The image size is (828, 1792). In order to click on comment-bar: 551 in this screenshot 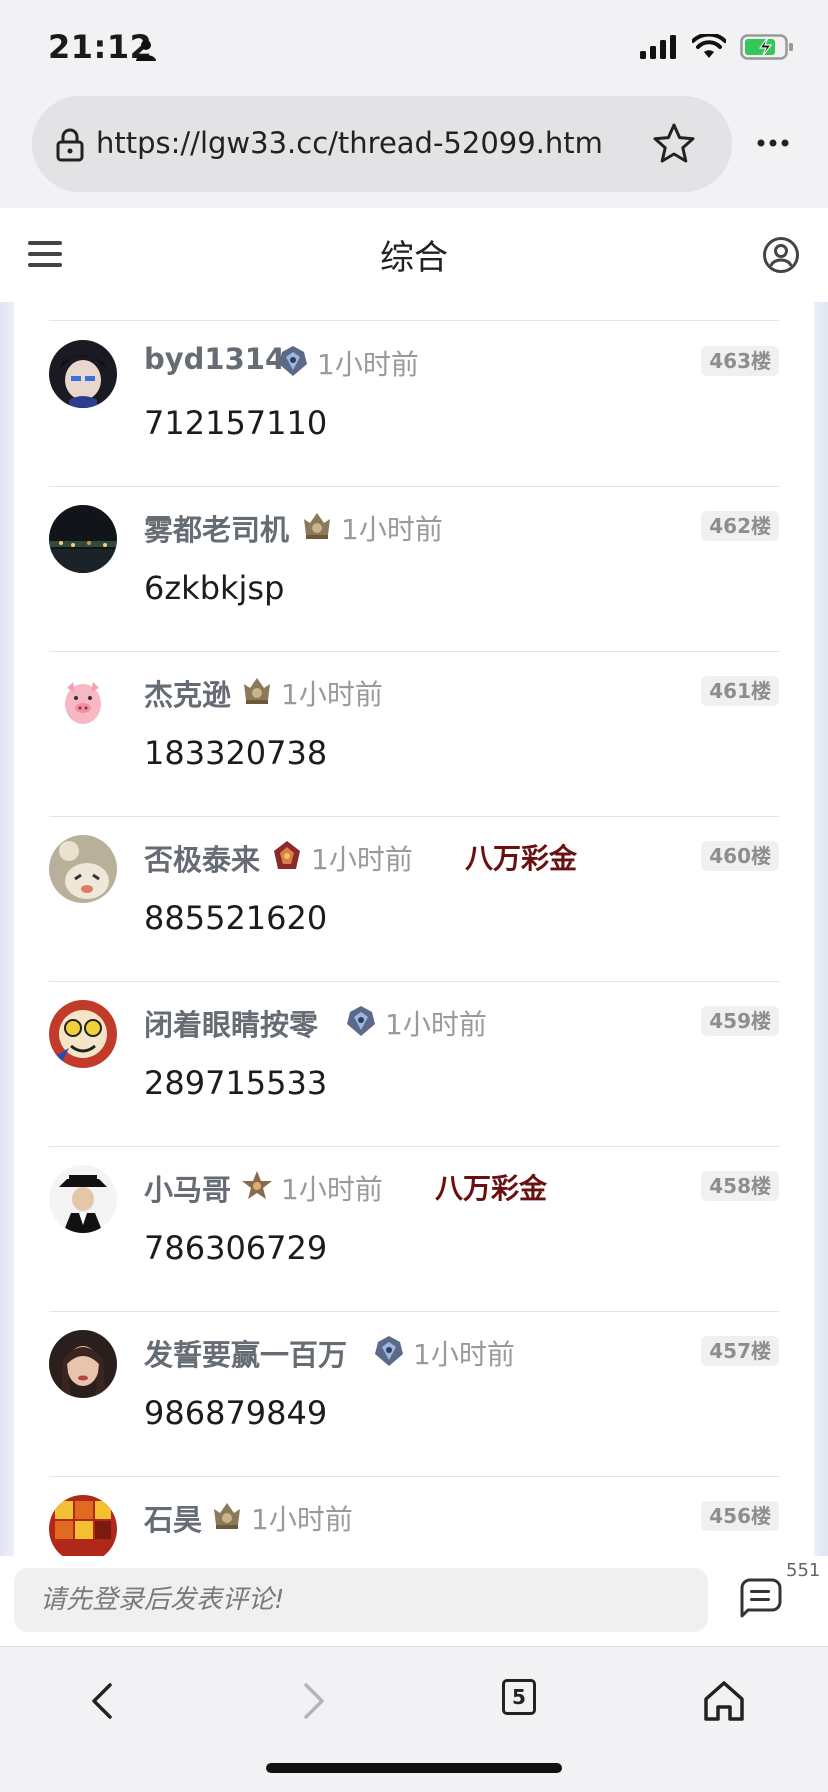, I will do `click(414, 1601)`.